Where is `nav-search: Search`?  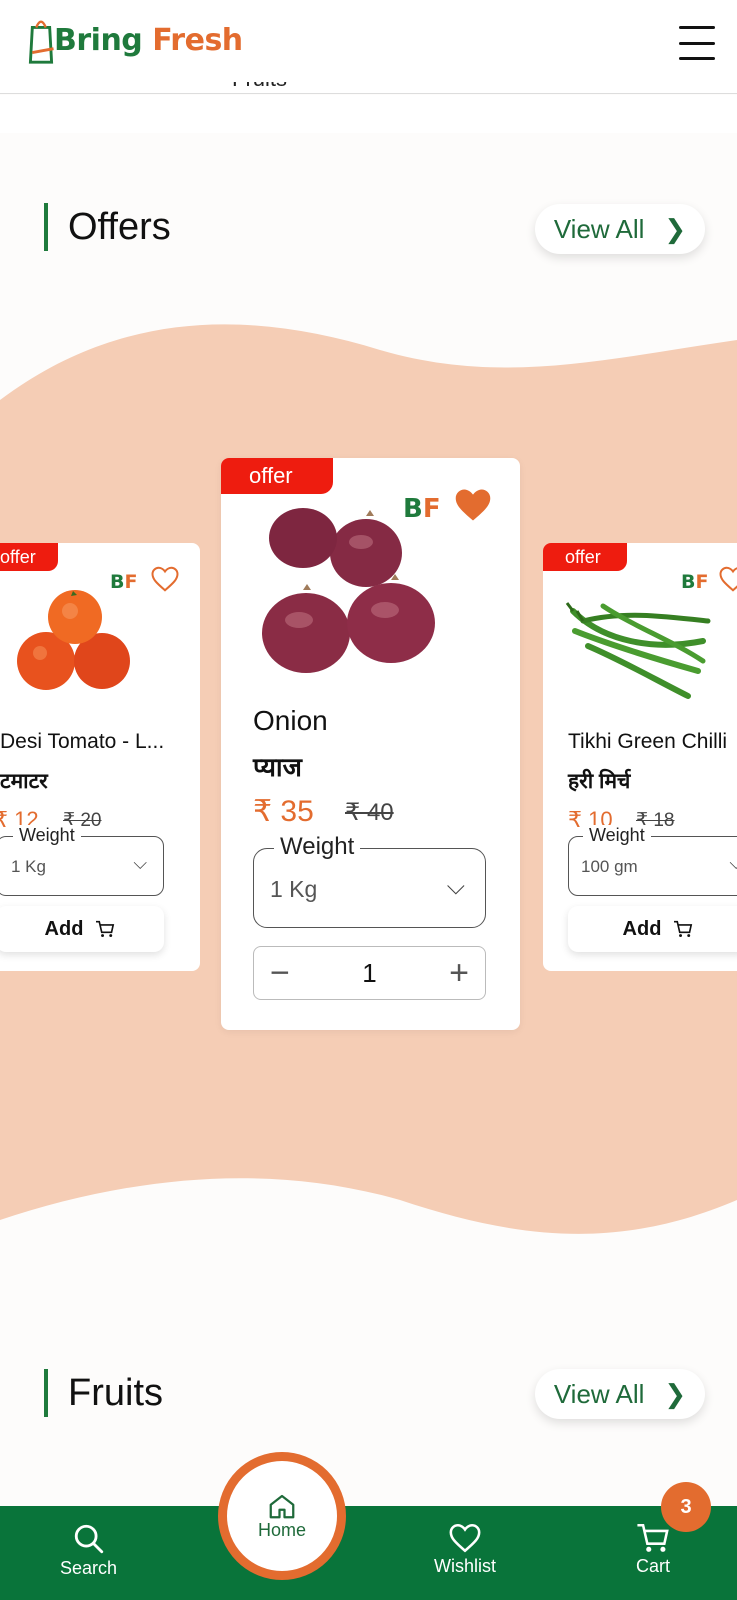
nav-search: Search is located at coordinates (88, 1550).